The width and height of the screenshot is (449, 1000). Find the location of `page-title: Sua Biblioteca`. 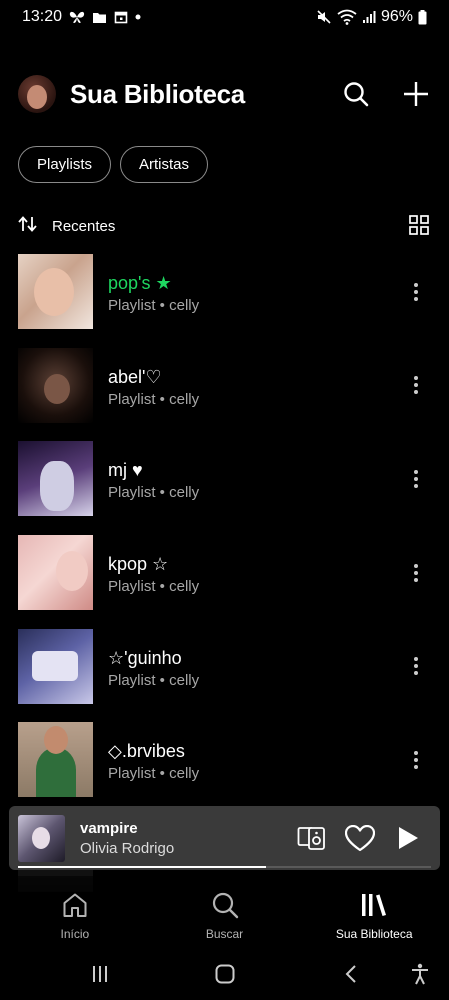

page-title: Sua Biblioteca is located at coordinates (157, 93).